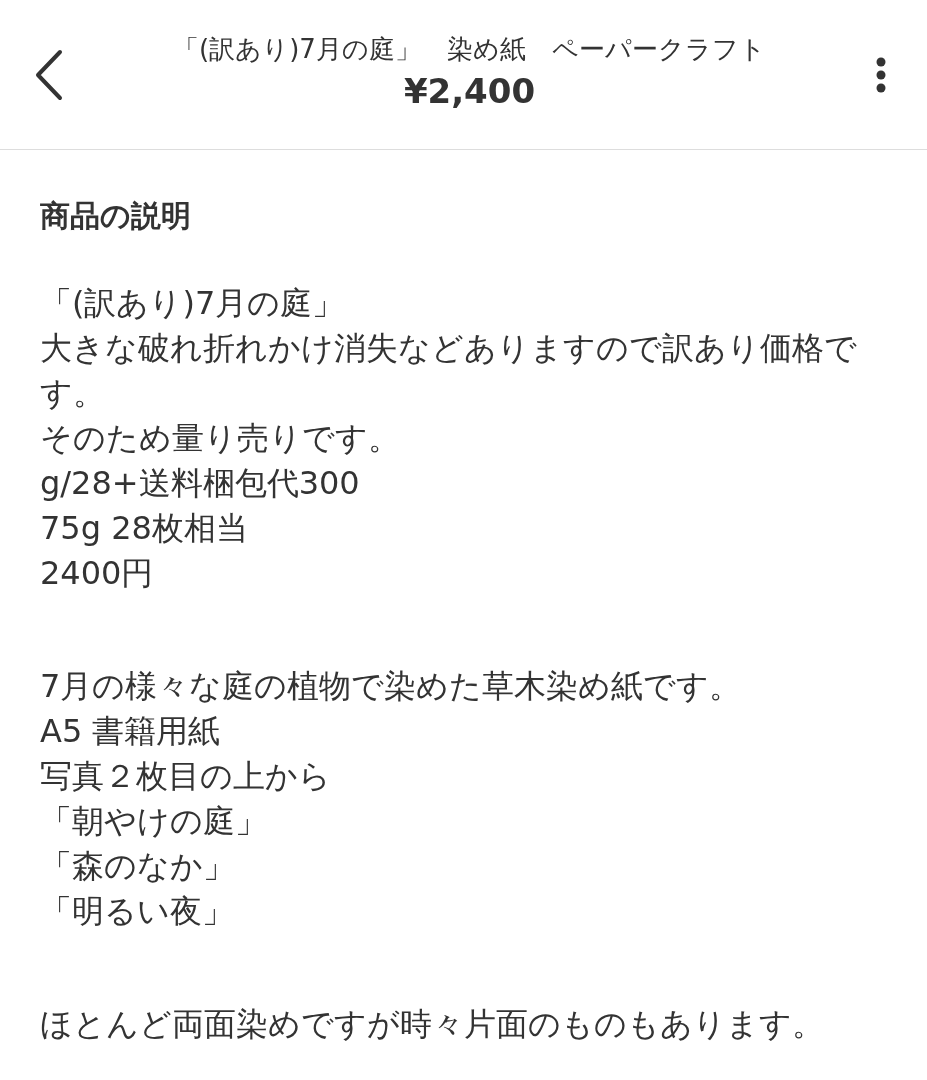 The image size is (927, 1080). I want to click on product-price: ¥2,400, so click(469, 91).